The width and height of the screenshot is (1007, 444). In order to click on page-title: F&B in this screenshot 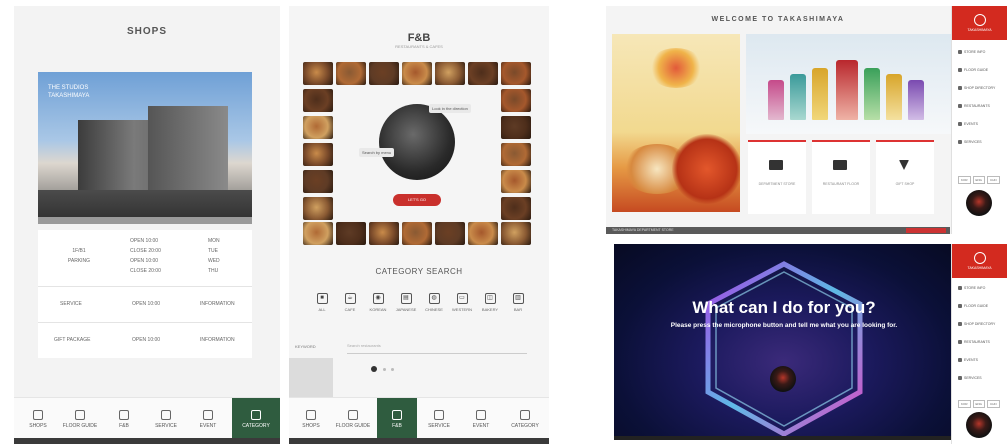, I will do `click(419, 38)`.